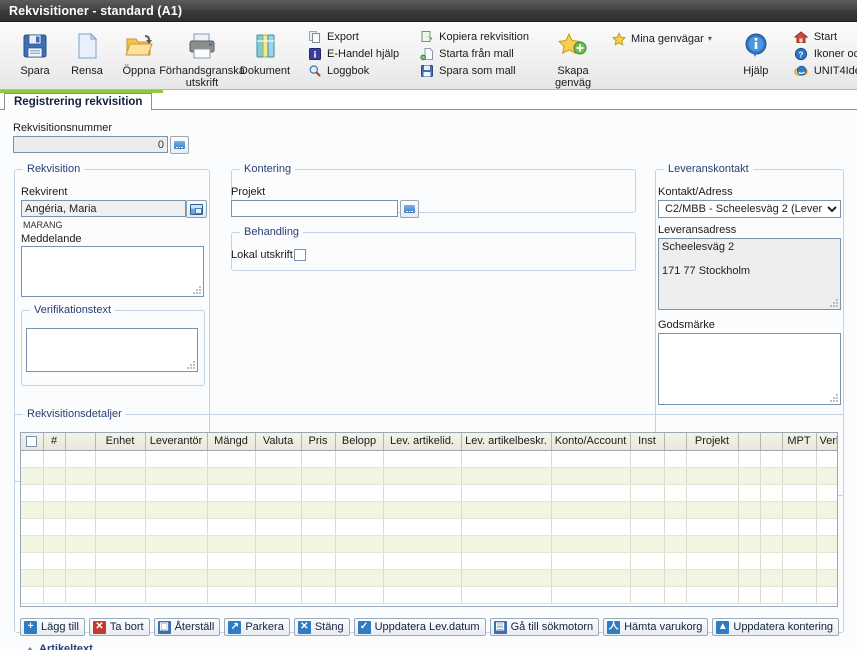 The image size is (857, 650). I want to click on kontakt-adress-select: C2/MBB - Scheelesväg 2 (Leverans), so click(749, 209).